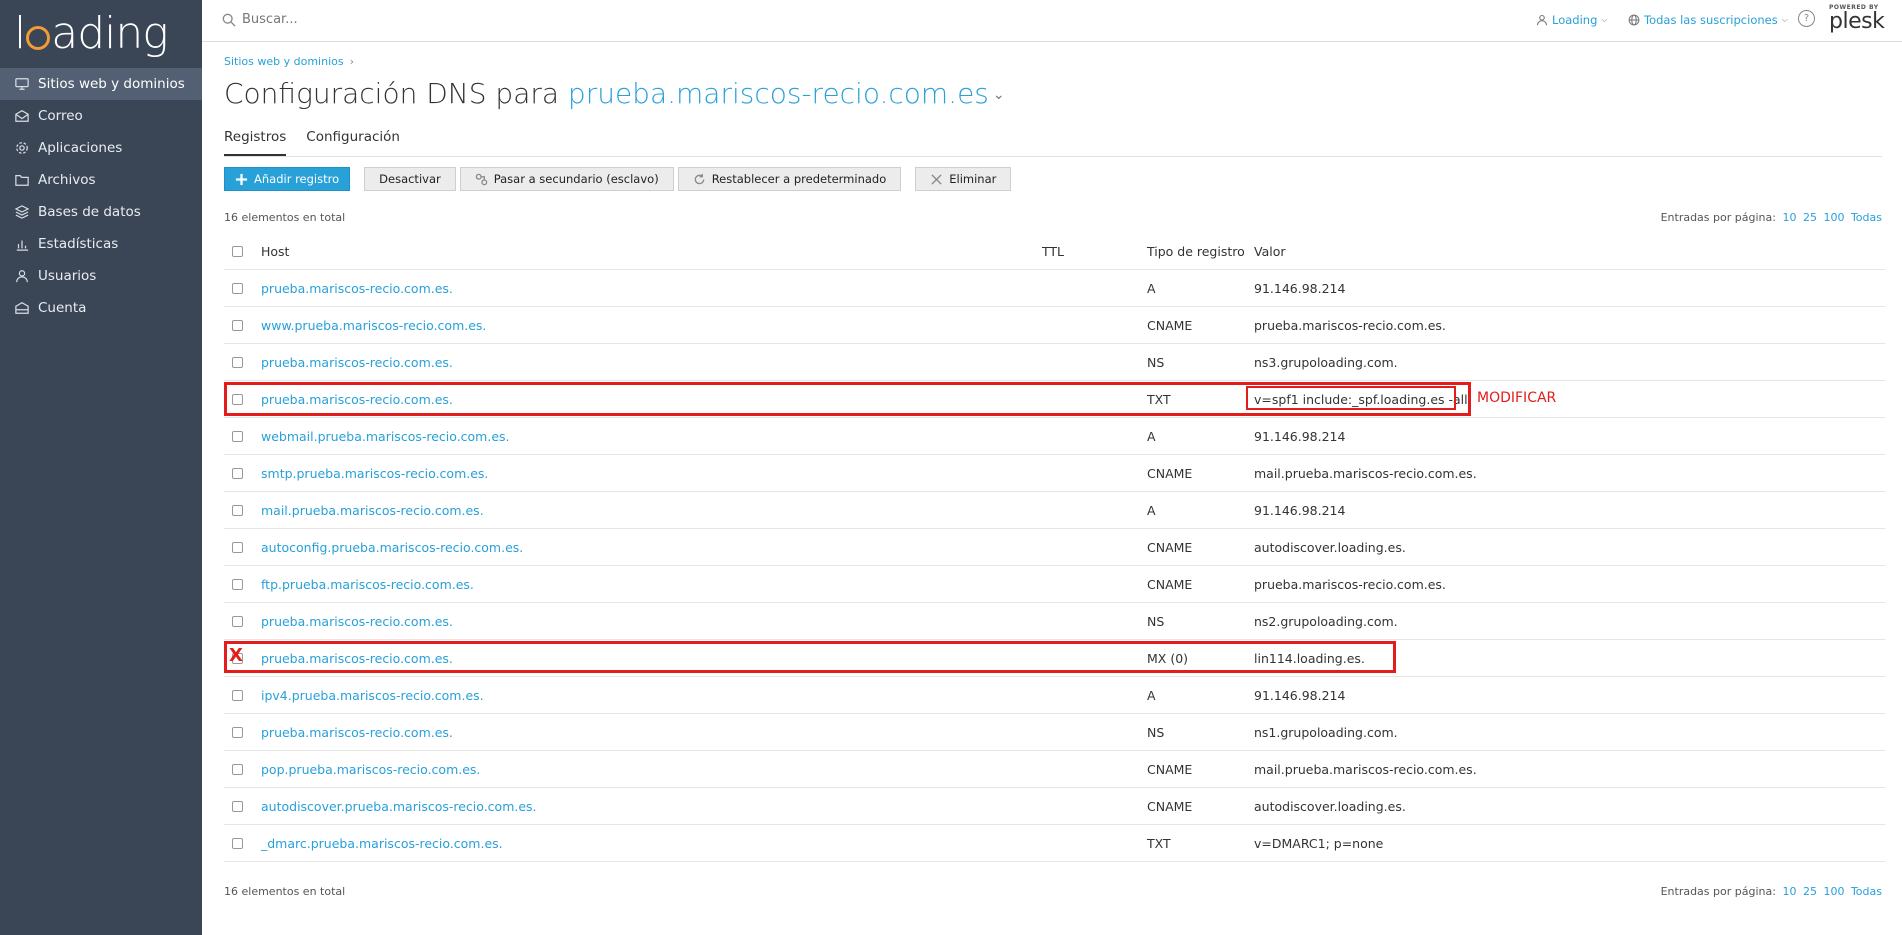 The width and height of the screenshot is (1902, 935). I want to click on sidebar-item-usuarios: Usuarios, so click(101, 276).